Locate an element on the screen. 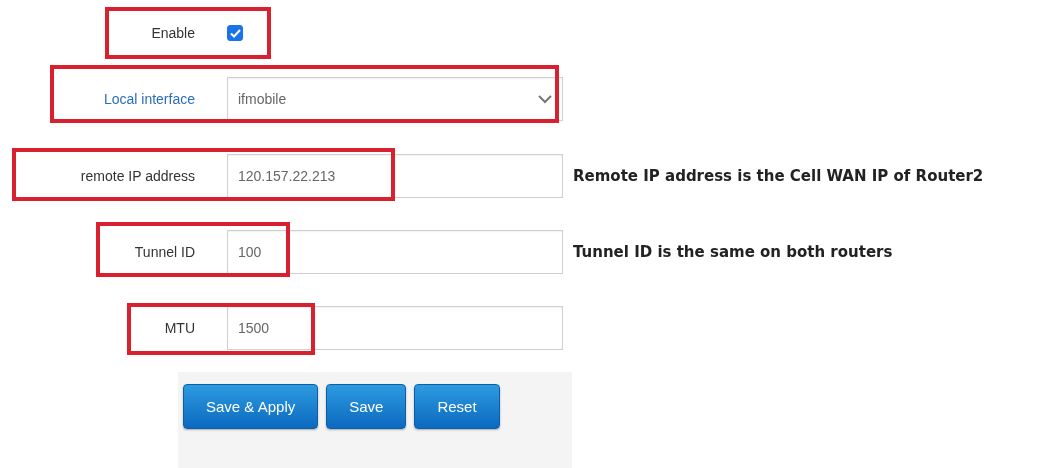 Image resolution: width=1039 pixels, height=468 pixels. checkbox is located at coordinates (235, 33).